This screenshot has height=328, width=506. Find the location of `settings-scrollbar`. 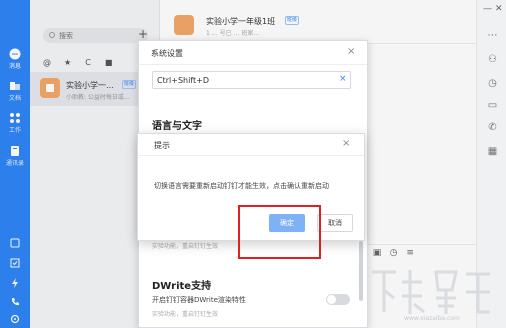

settings-scrollbar is located at coordinates (361, 271).